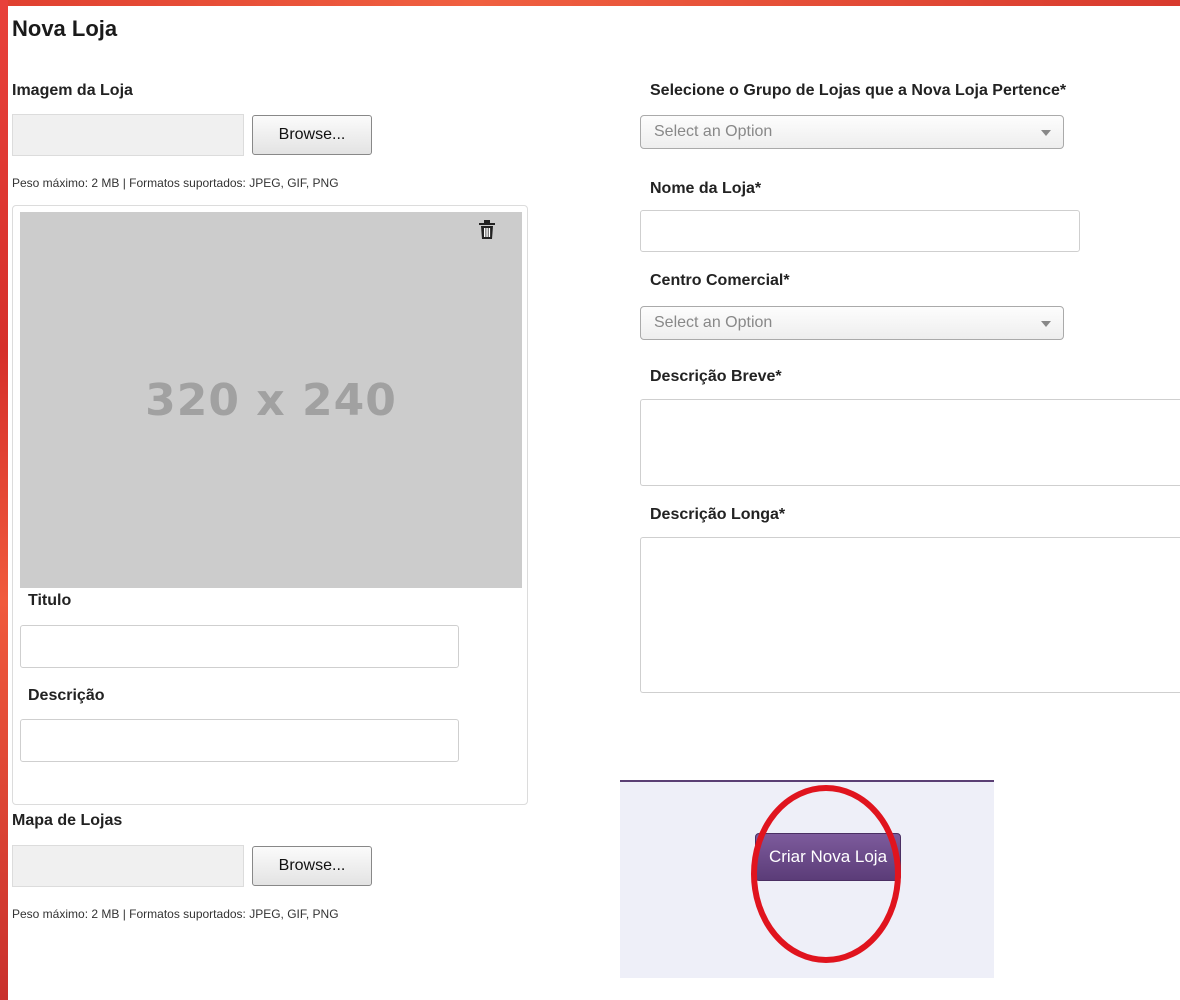 The height and width of the screenshot is (1000, 1180). What do you see at coordinates (713, 322) in the screenshot?
I see `mall-selected: Select an Option` at bounding box center [713, 322].